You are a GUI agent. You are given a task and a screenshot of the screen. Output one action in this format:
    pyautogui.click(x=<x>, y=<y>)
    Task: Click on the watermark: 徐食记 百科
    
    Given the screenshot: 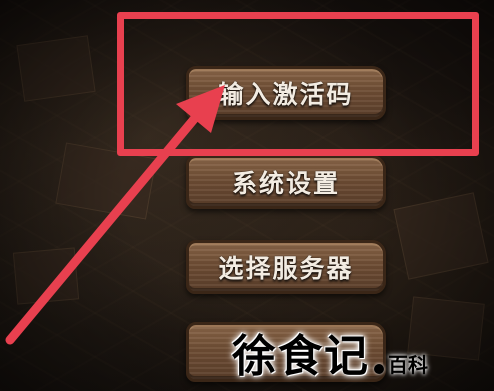 What is the action you would take?
    pyautogui.click(x=330, y=352)
    